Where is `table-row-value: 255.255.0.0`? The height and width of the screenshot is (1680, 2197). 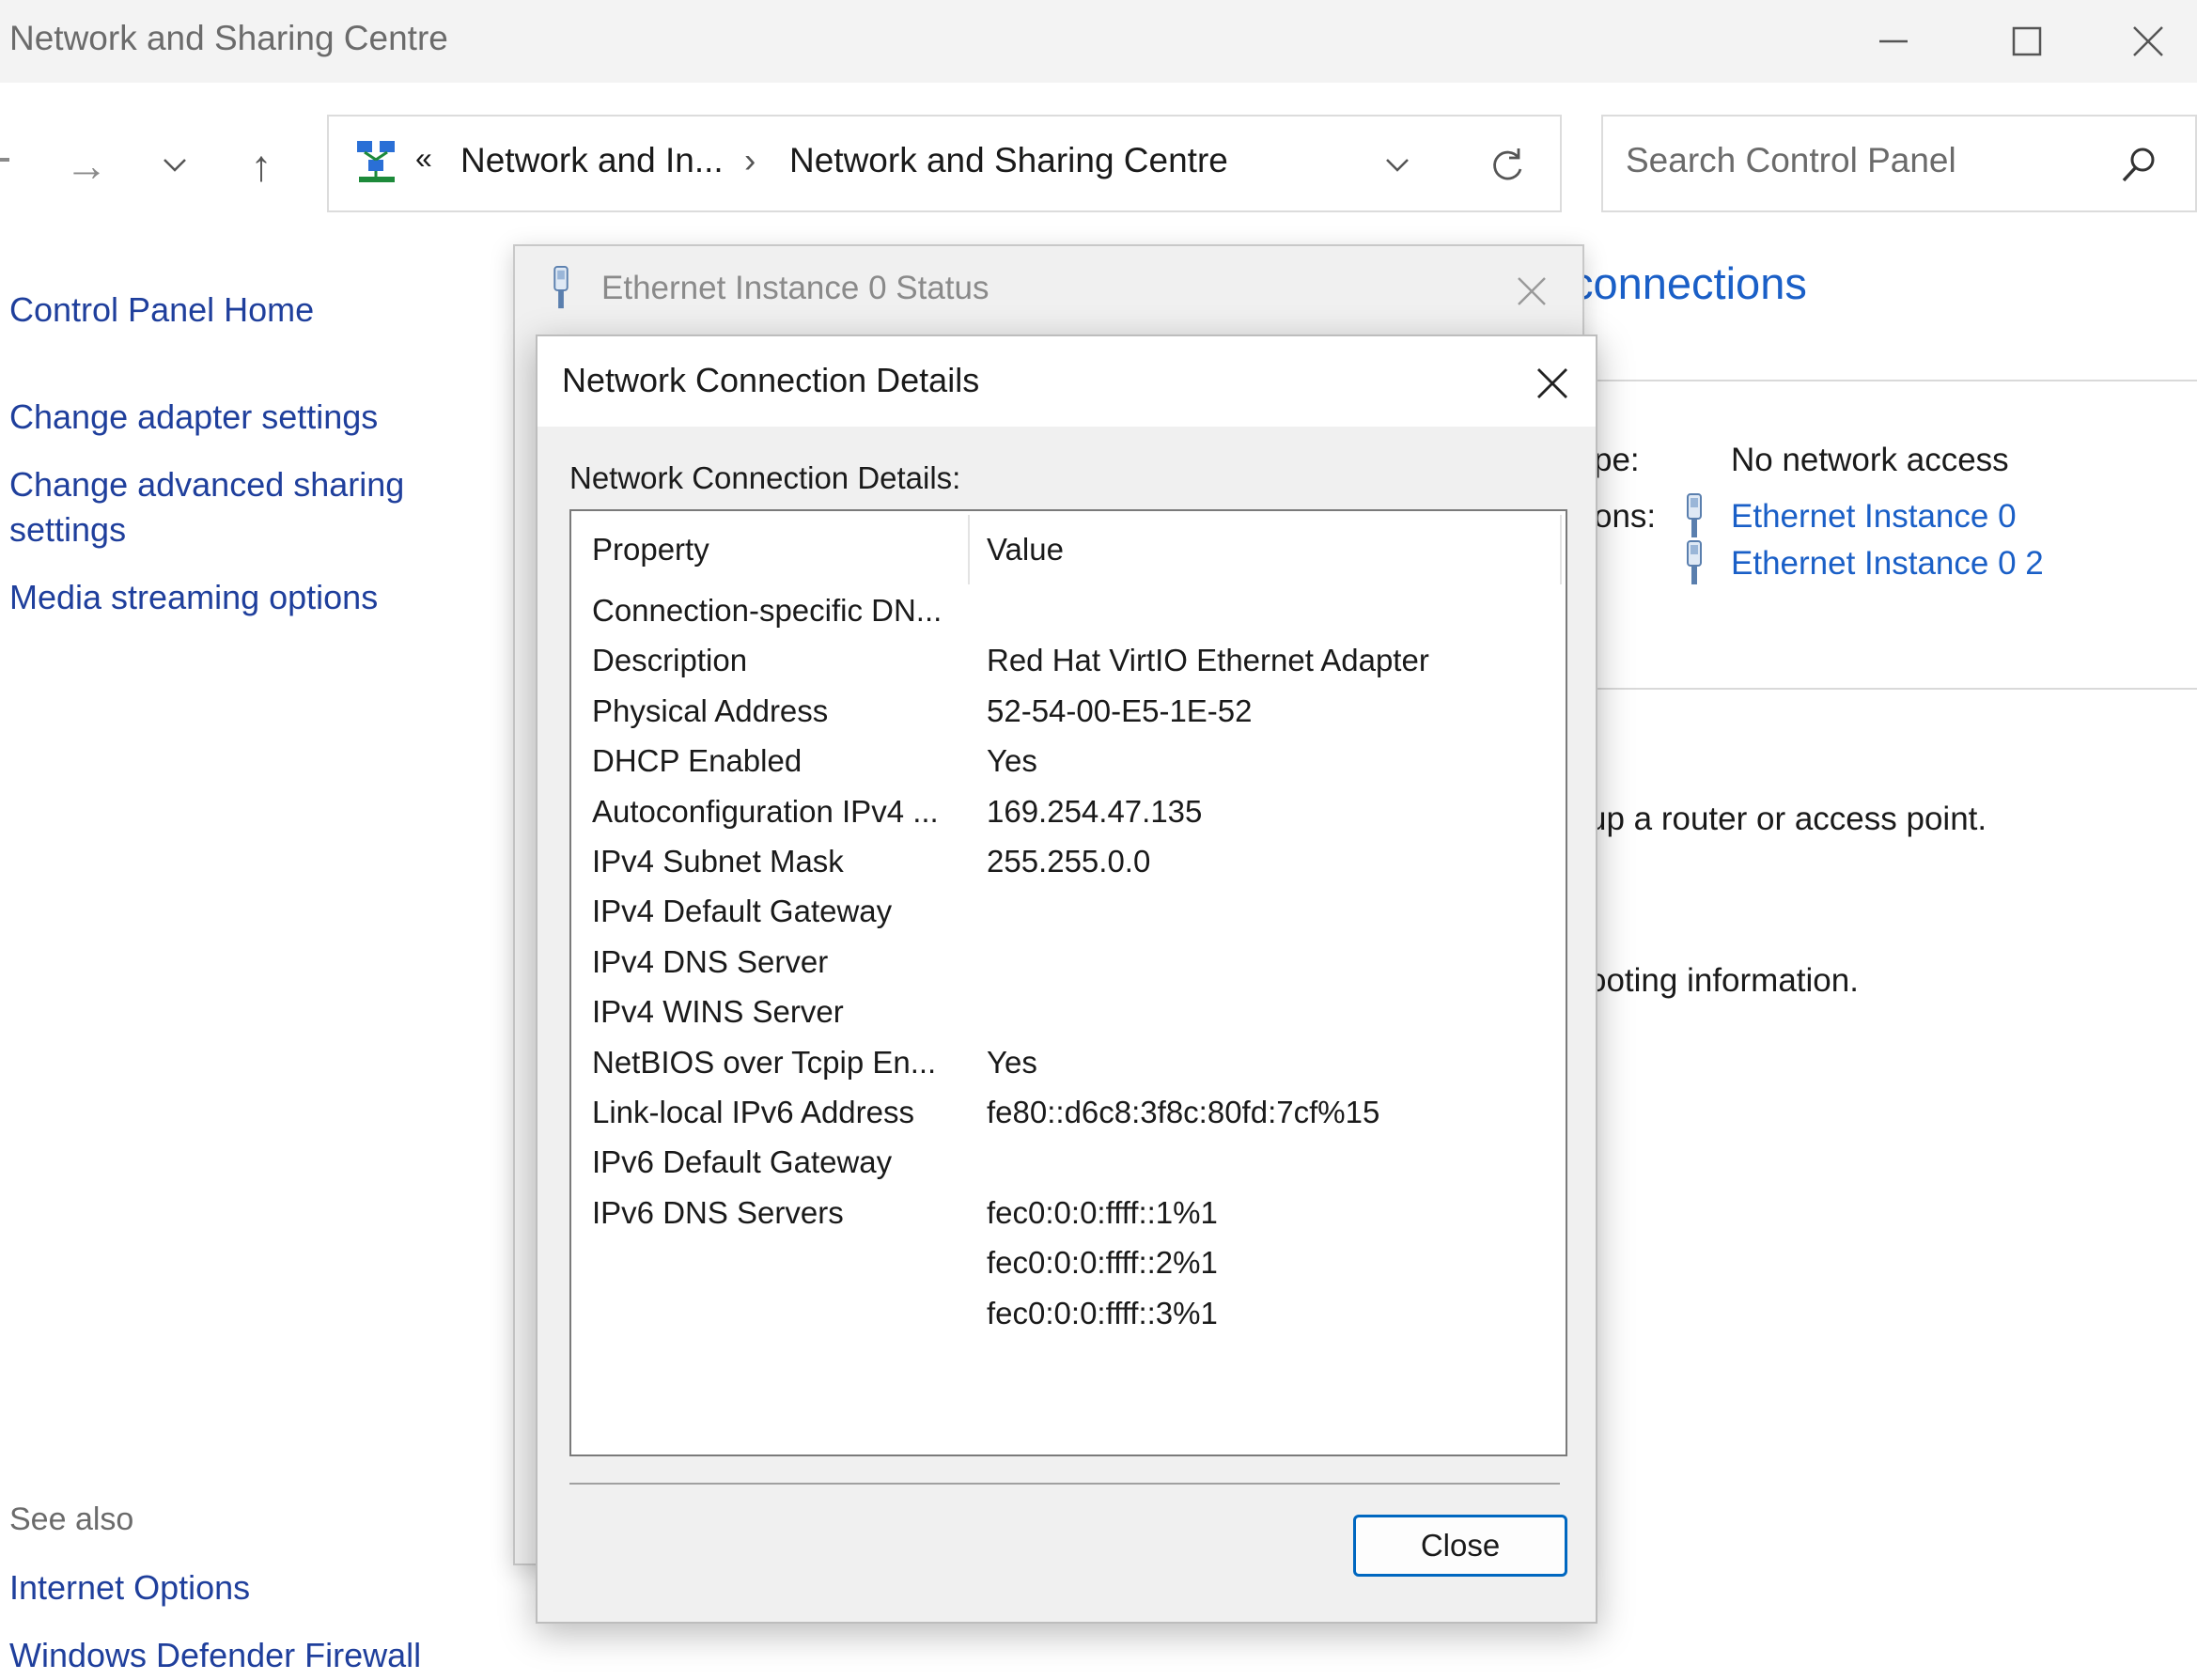 table-row-value: 255.255.0.0 is located at coordinates (1068, 861).